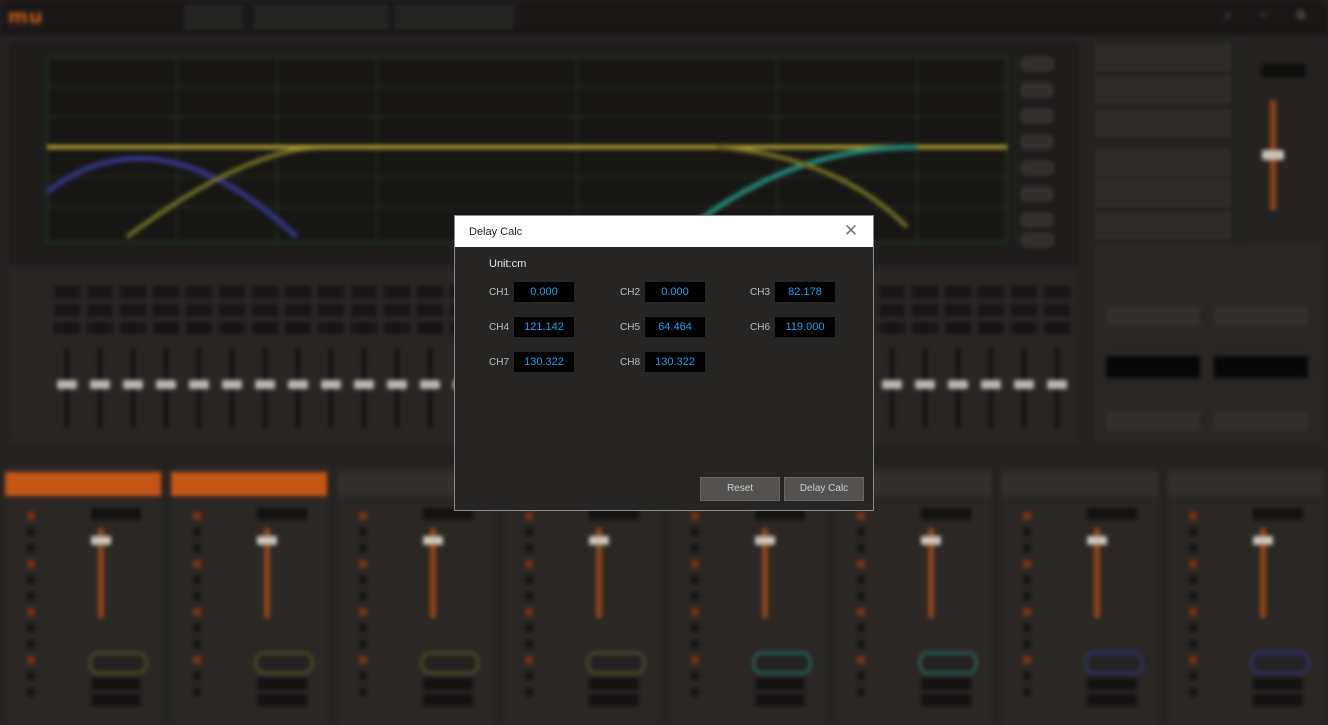  Describe the element at coordinates (760, 292) in the screenshot. I see `ch3-label: CH3` at that location.